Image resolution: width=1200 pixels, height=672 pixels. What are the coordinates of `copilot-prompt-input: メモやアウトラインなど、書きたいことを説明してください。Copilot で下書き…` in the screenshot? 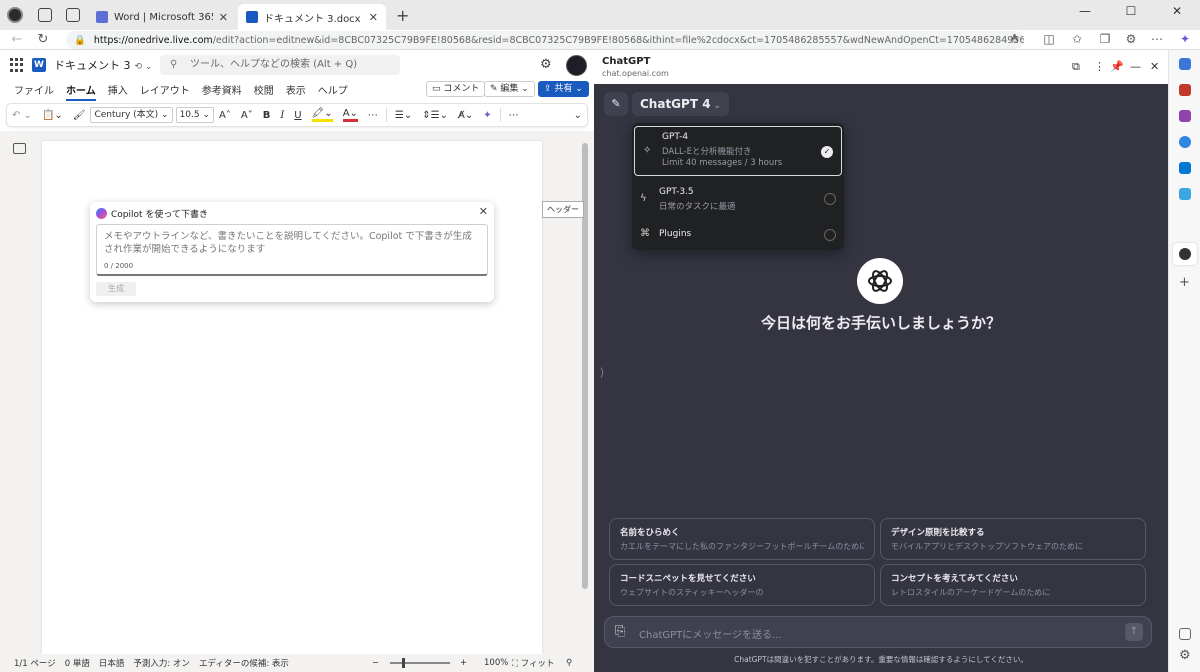 It's located at (292, 250).